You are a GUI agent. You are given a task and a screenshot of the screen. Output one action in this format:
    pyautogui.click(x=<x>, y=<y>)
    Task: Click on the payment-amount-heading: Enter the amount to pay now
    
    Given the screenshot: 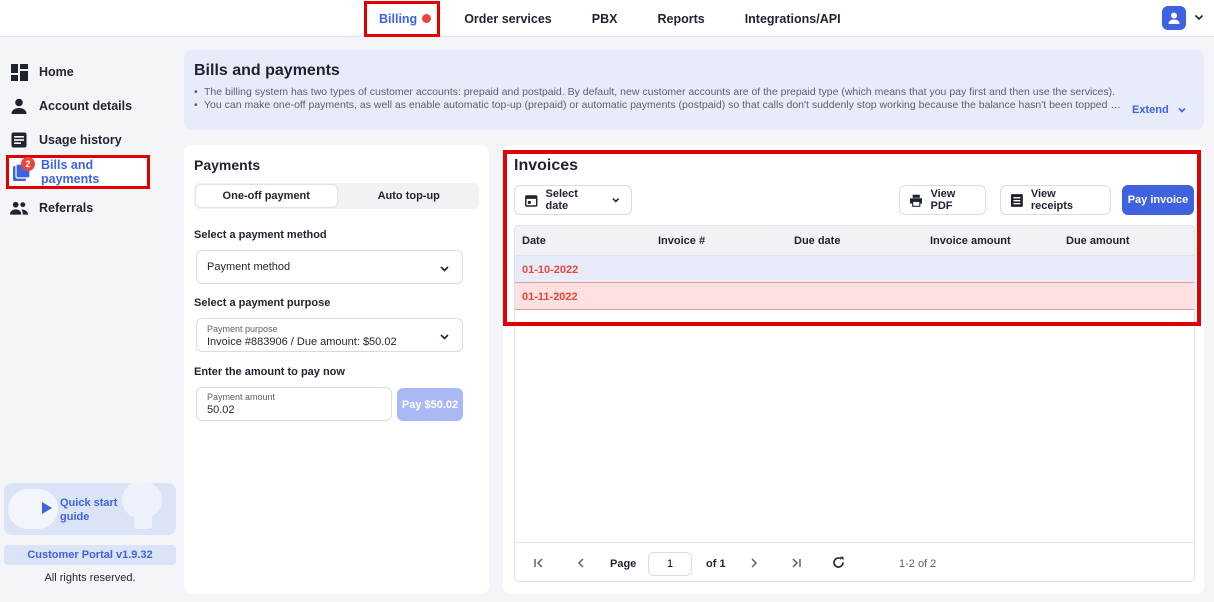 What is the action you would take?
    pyautogui.click(x=269, y=372)
    